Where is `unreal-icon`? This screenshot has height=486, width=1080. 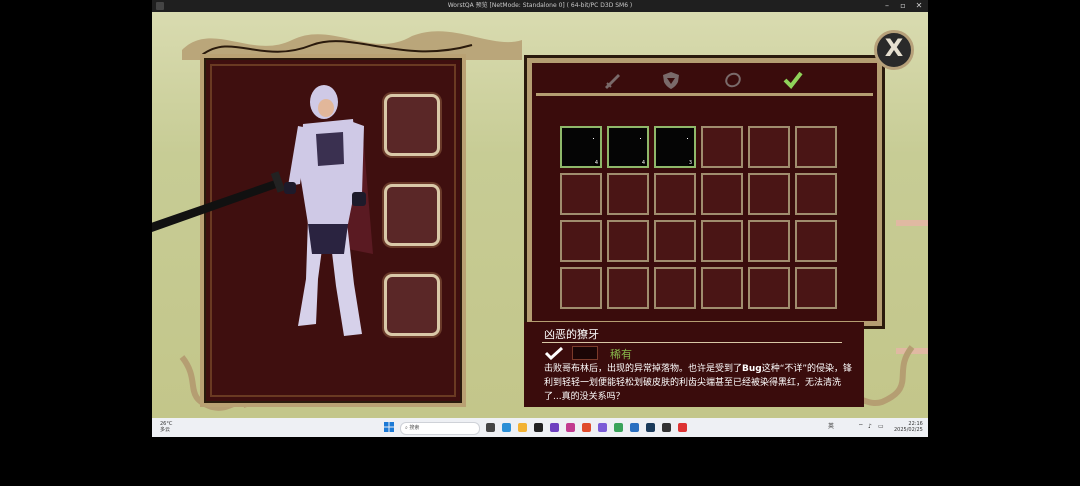 unreal-icon is located at coordinates (666, 427).